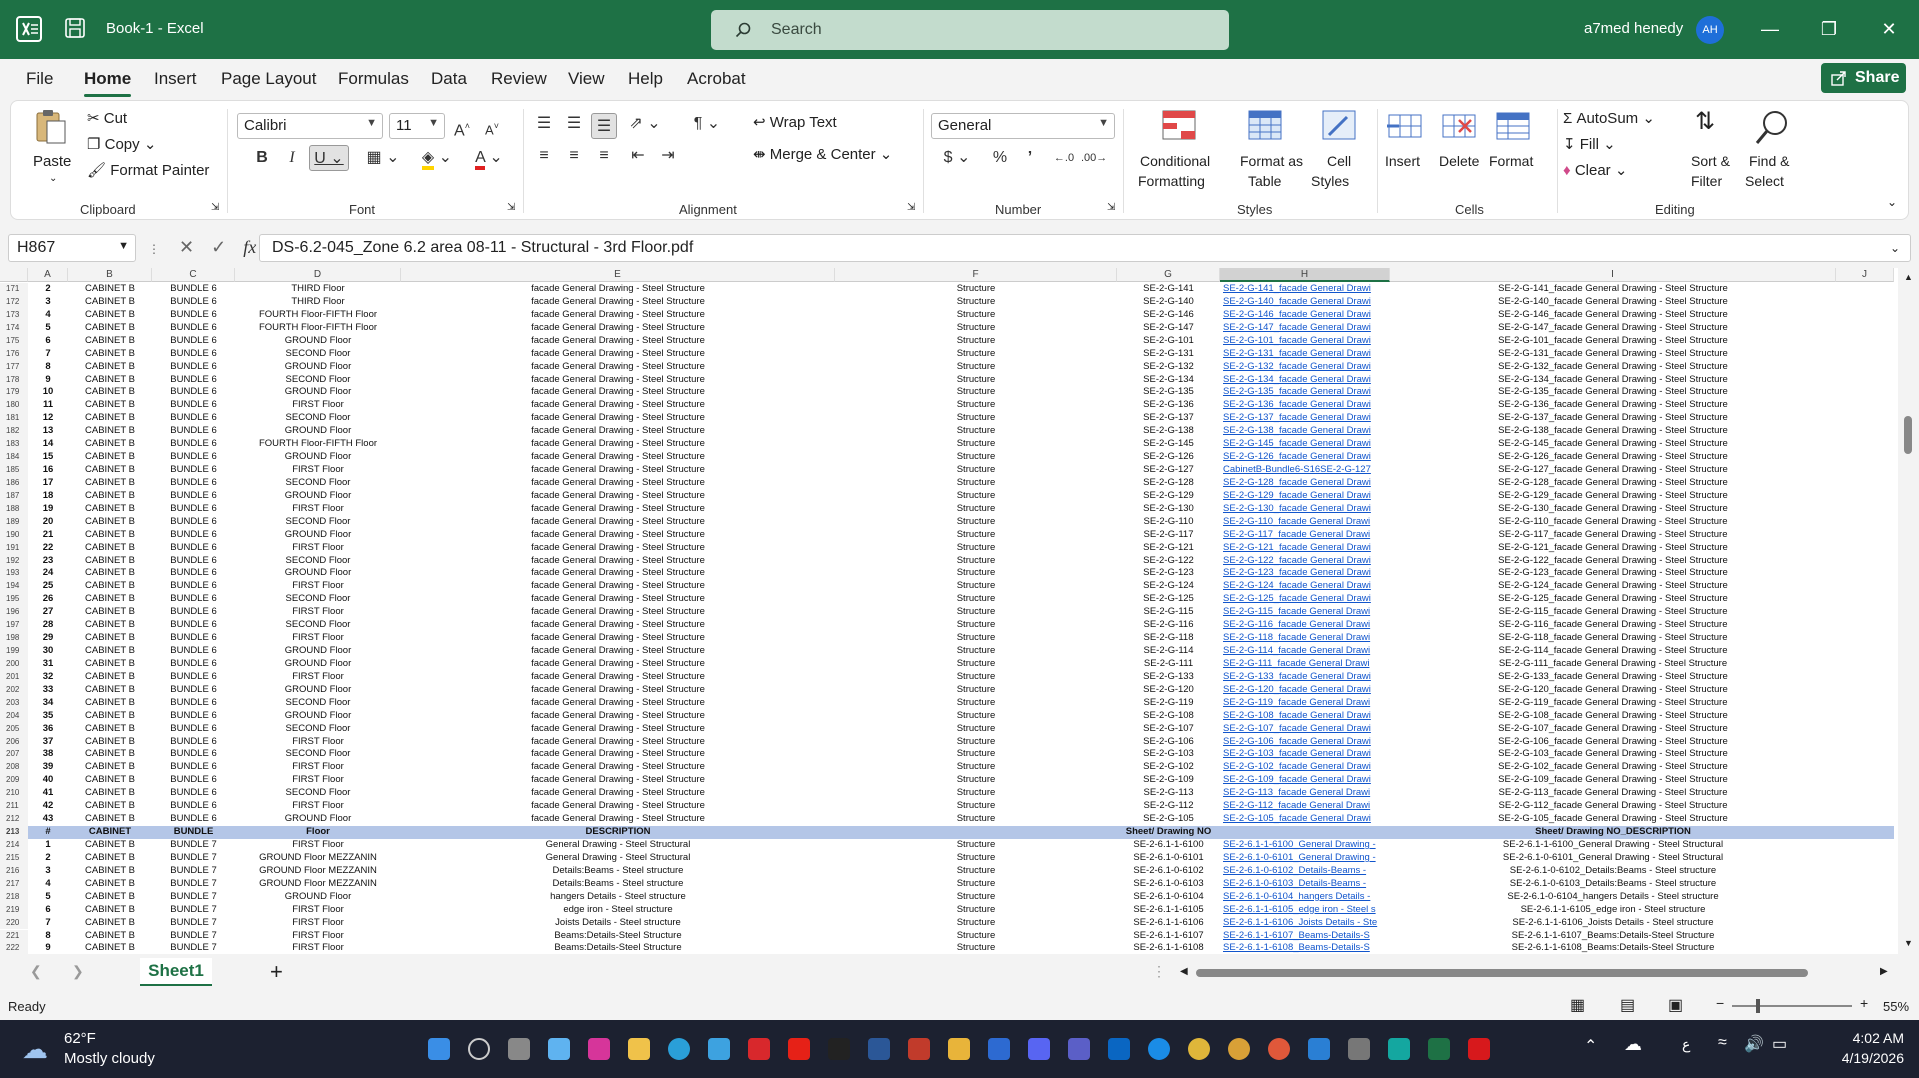 The height and width of the screenshot is (1078, 1919). What do you see at coordinates (14, 626) in the screenshot?
I see `row-number: 197` at bounding box center [14, 626].